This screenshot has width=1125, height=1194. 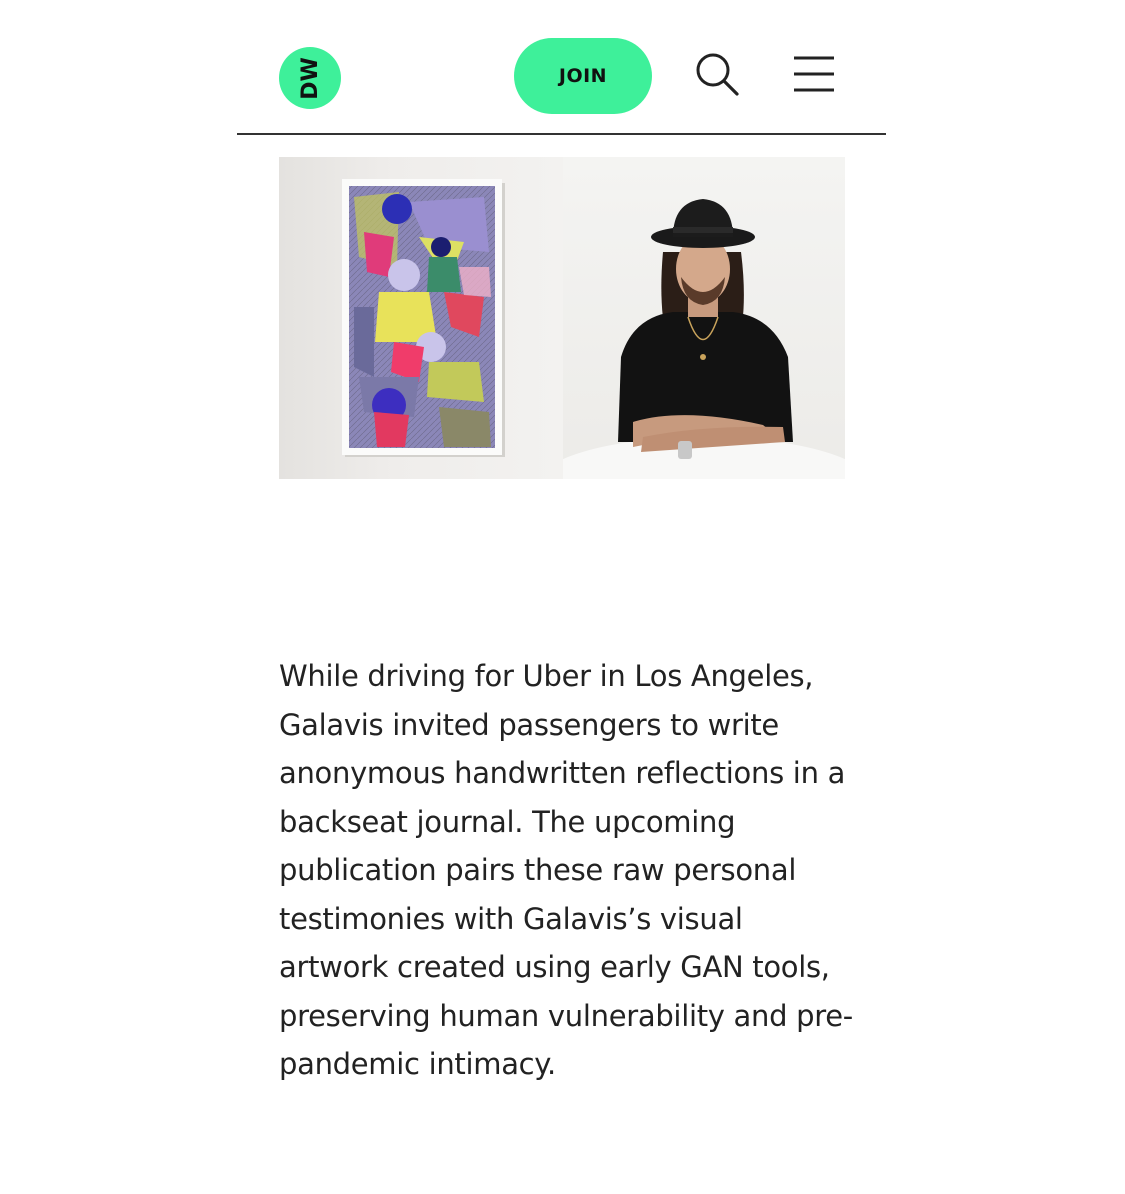 What do you see at coordinates (583, 76) in the screenshot?
I see `join-button: JOIN` at bounding box center [583, 76].